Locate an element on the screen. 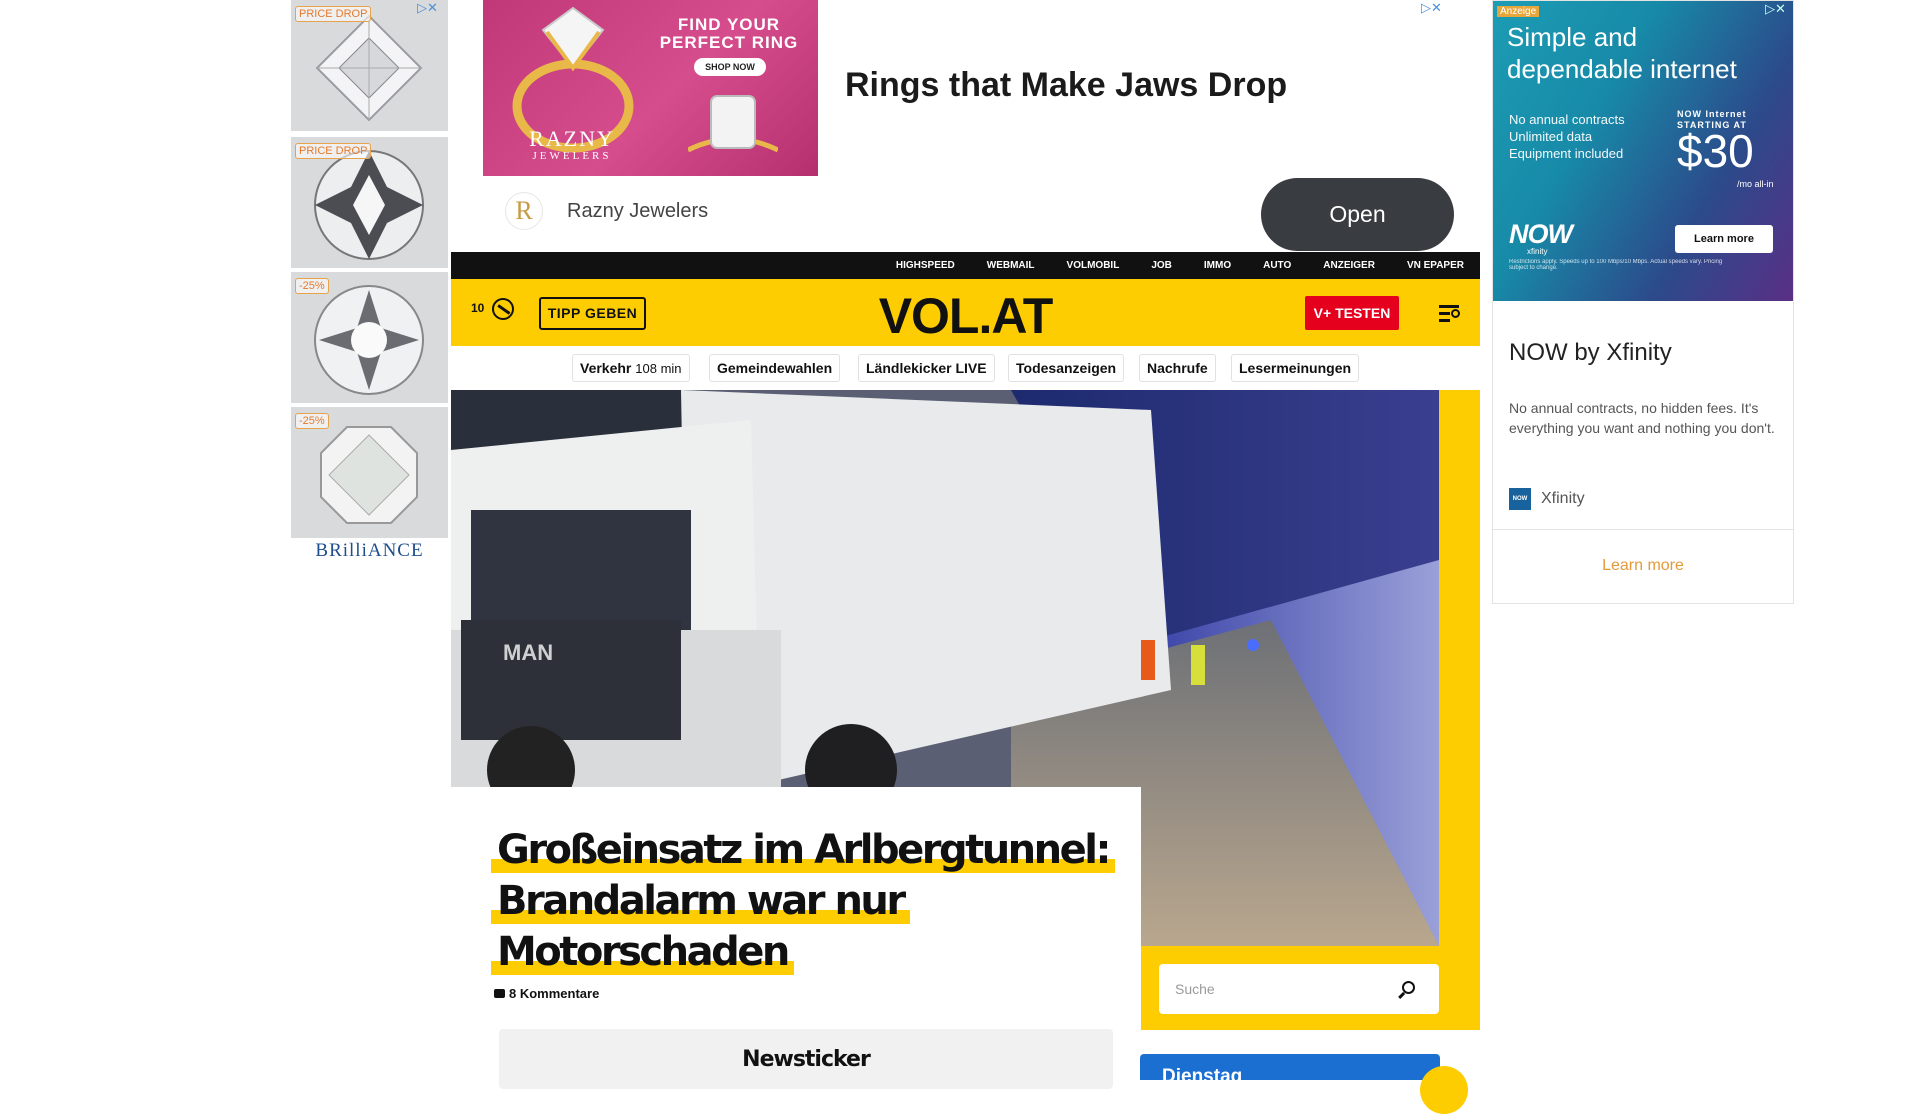  nav-link-auto: AUTO is located at coordinates (1277, 265).